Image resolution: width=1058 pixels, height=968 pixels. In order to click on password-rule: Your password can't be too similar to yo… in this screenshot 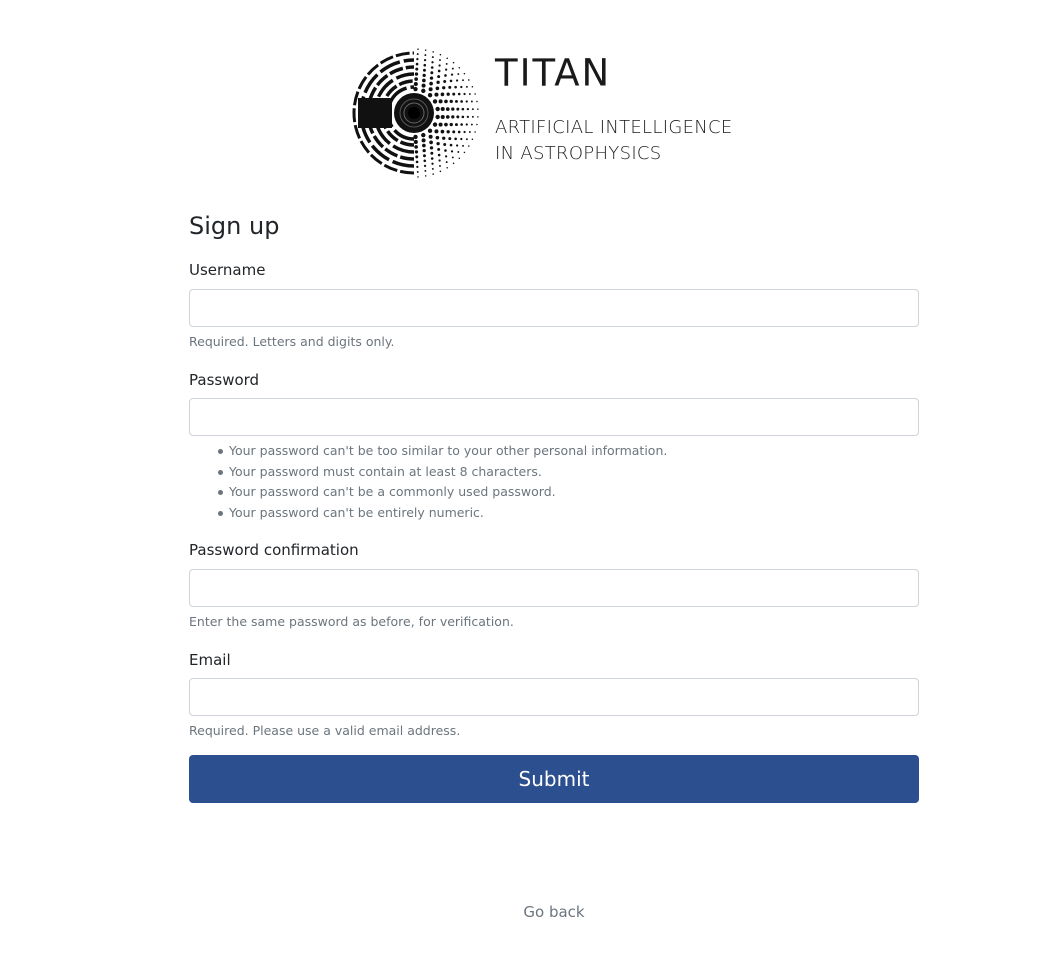, I will do `click(442, 451)`.